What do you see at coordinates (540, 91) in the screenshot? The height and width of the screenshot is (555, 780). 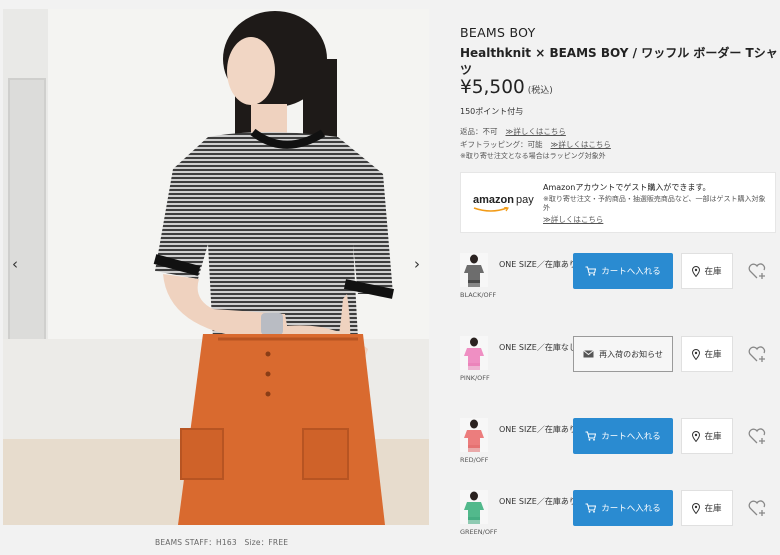 I see `tax-note: (税込)` at bounding box center [540, 91].